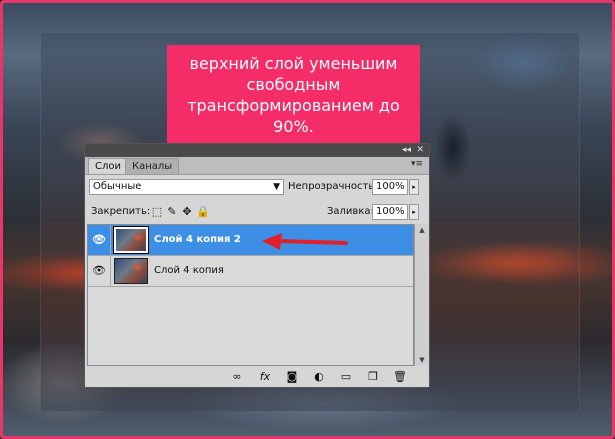 The image size is (615, 439). I want to click on chevron-down-icon: ▼, so click(276, 187).